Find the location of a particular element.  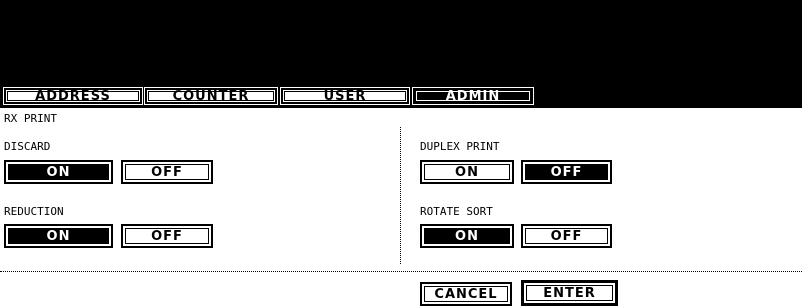

duplex-print-on-button: ON is located at coordinates (467, 172).